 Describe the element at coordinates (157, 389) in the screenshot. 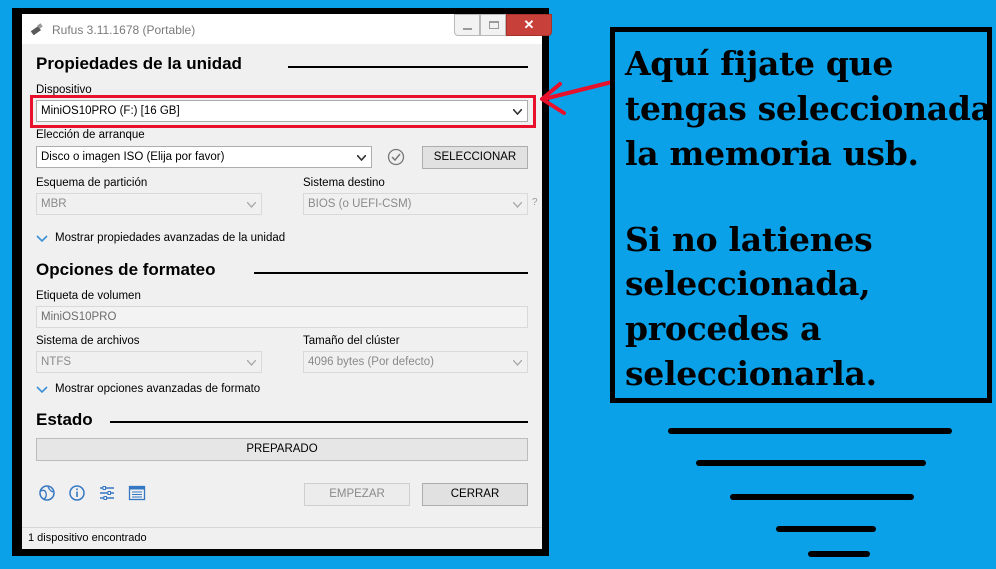

I see `show-advanced-format-options: Mostrar opciones avanzadas de formato` at that location.